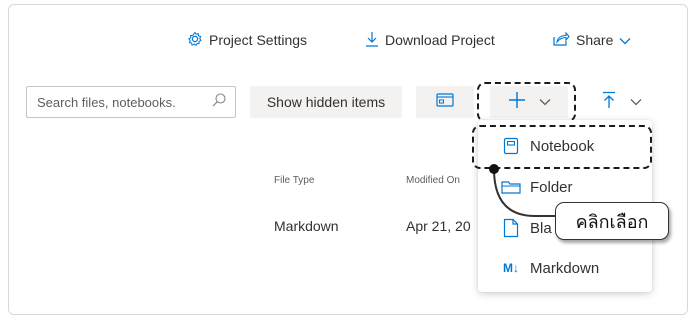  What do you see at coordinates (526, 102) in the screenshot?
I see `new-button-highlight` at bounding box center [526, 102].